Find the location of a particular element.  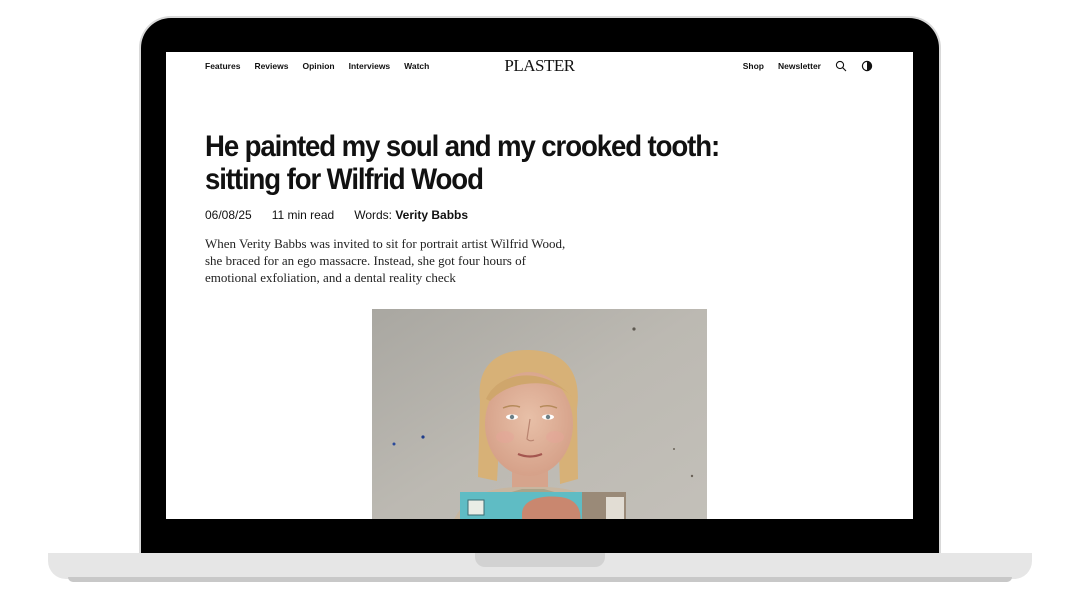

secondary-nav: Shop Newsletter is located at coordinates (808, 66).